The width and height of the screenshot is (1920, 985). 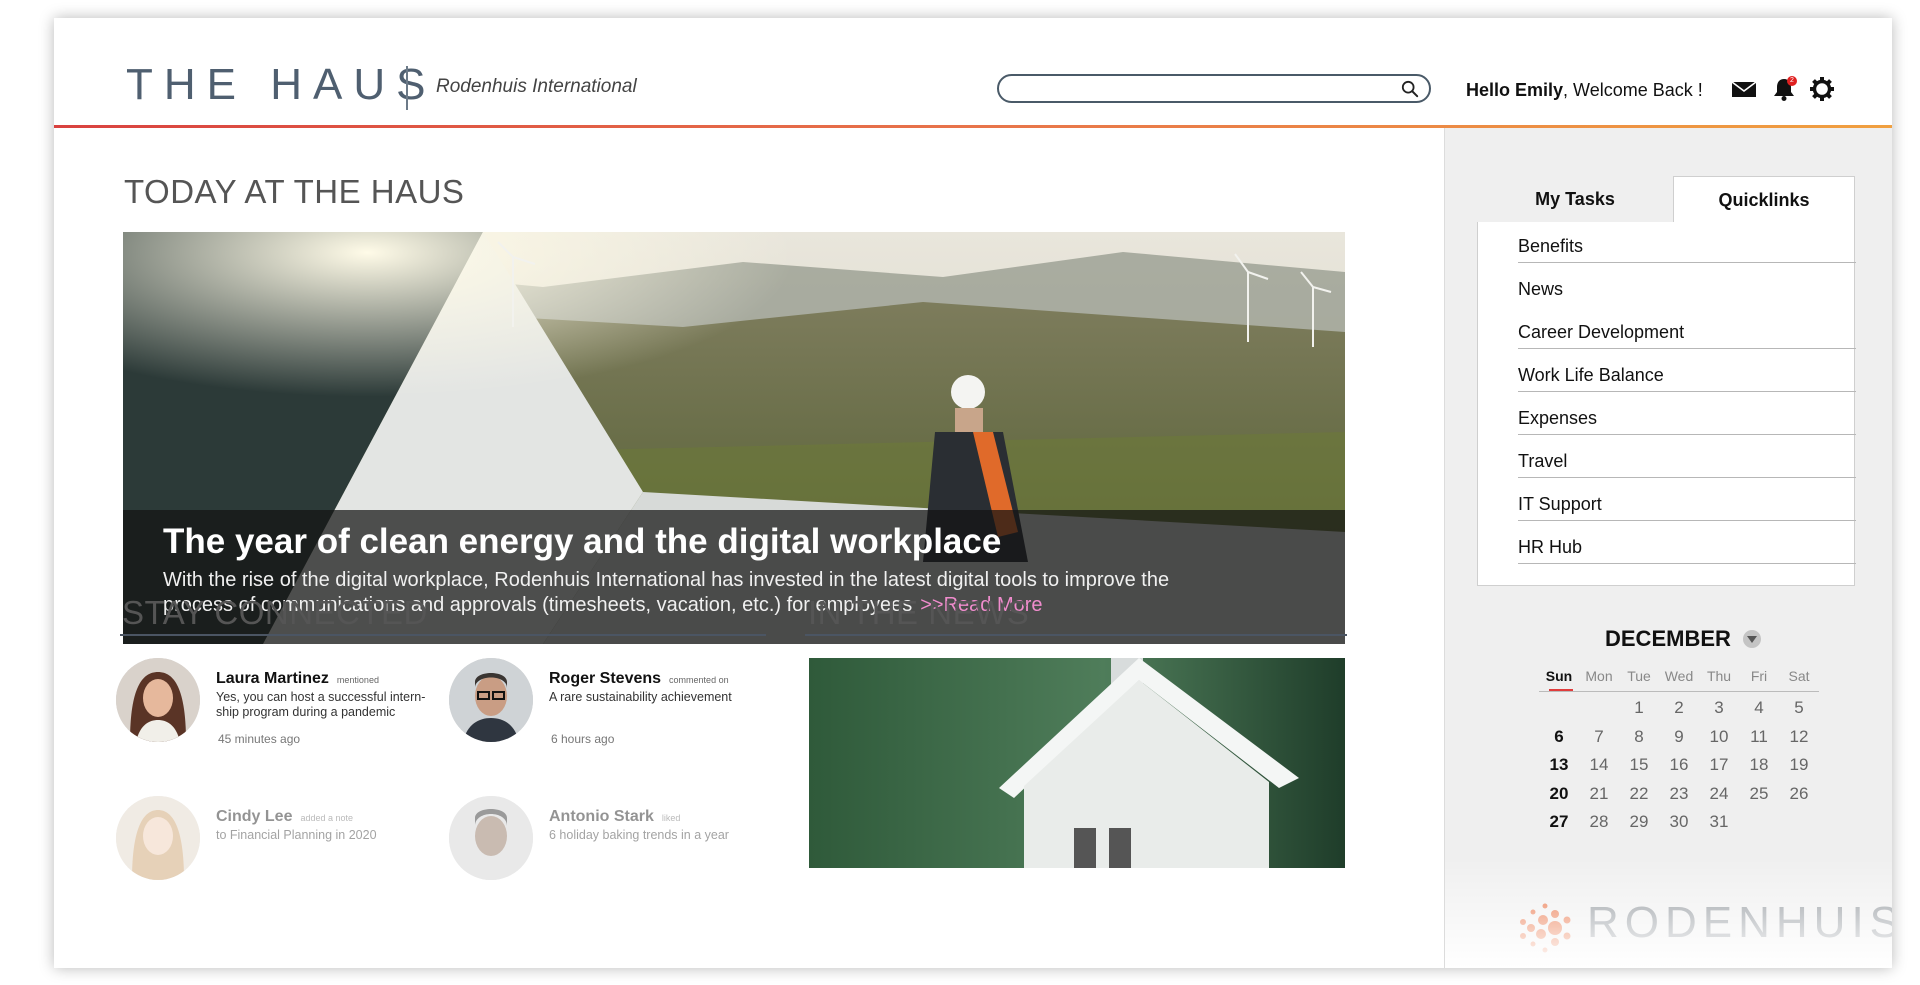 I want to click on org-name: Rodenhuis International, so click(x=536, y=86).